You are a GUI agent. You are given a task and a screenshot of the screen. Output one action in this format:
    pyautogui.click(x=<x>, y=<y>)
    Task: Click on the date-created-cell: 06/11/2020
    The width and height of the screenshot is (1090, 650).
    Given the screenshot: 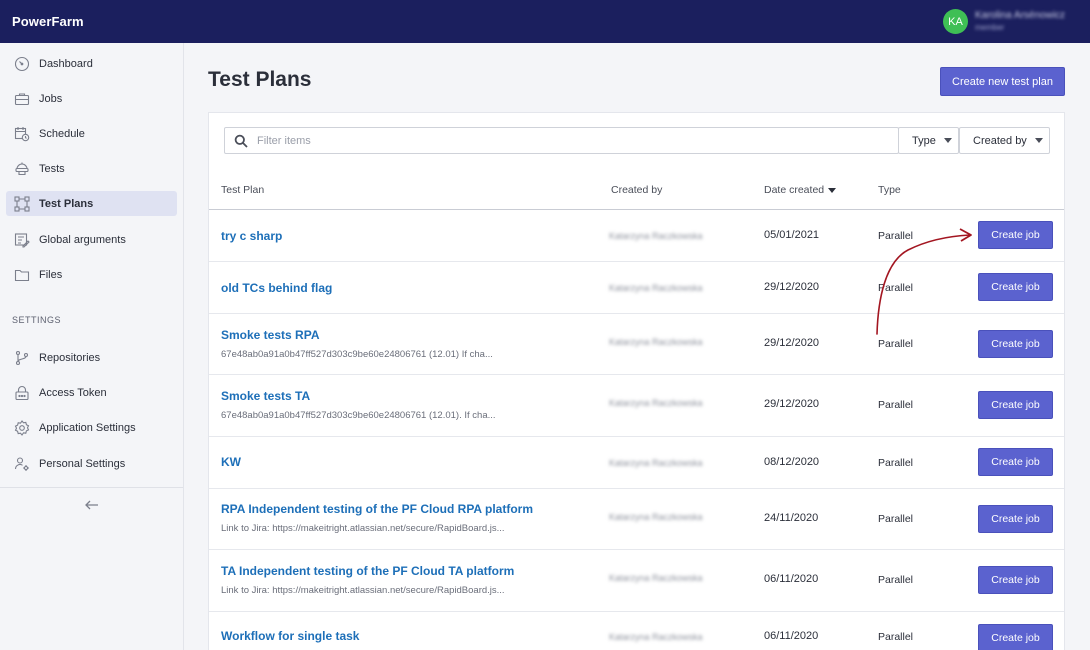 What is the action you would take?
    pyautogui.click(x=791, y=636)
    